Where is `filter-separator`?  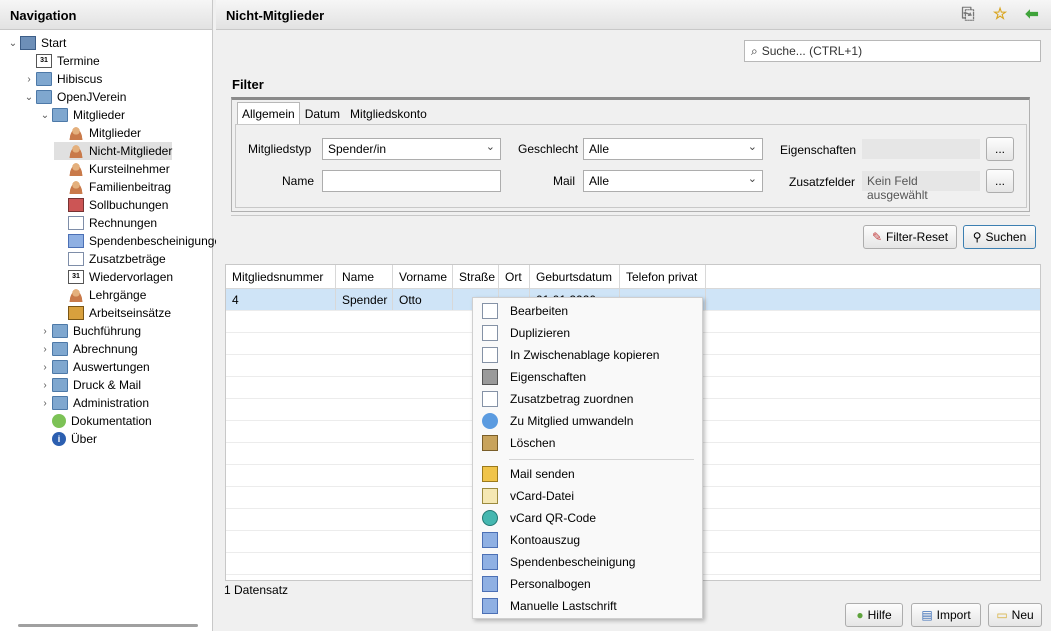
filter-separator is located at coordinates (630, 215).